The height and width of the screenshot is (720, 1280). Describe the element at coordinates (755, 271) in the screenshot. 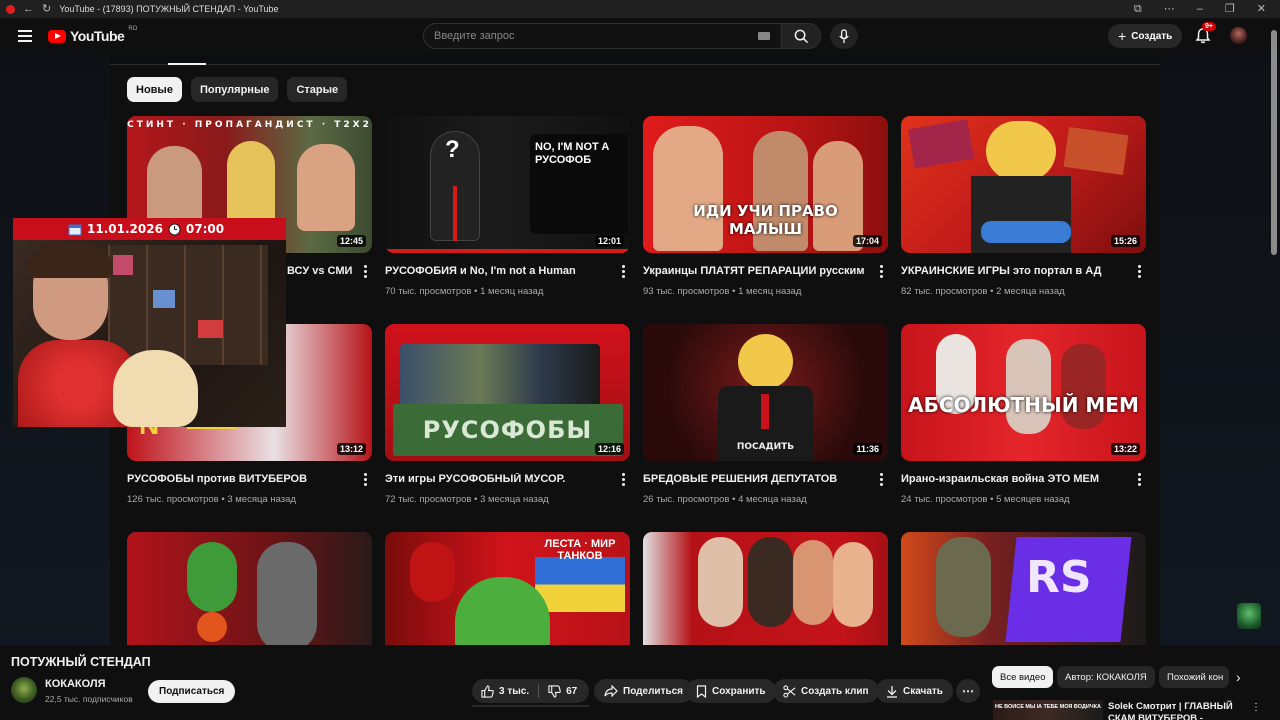

I see `video-title: Украинцы ПЛАТЯТ РЕПАРАЦИИ русским` at that location.